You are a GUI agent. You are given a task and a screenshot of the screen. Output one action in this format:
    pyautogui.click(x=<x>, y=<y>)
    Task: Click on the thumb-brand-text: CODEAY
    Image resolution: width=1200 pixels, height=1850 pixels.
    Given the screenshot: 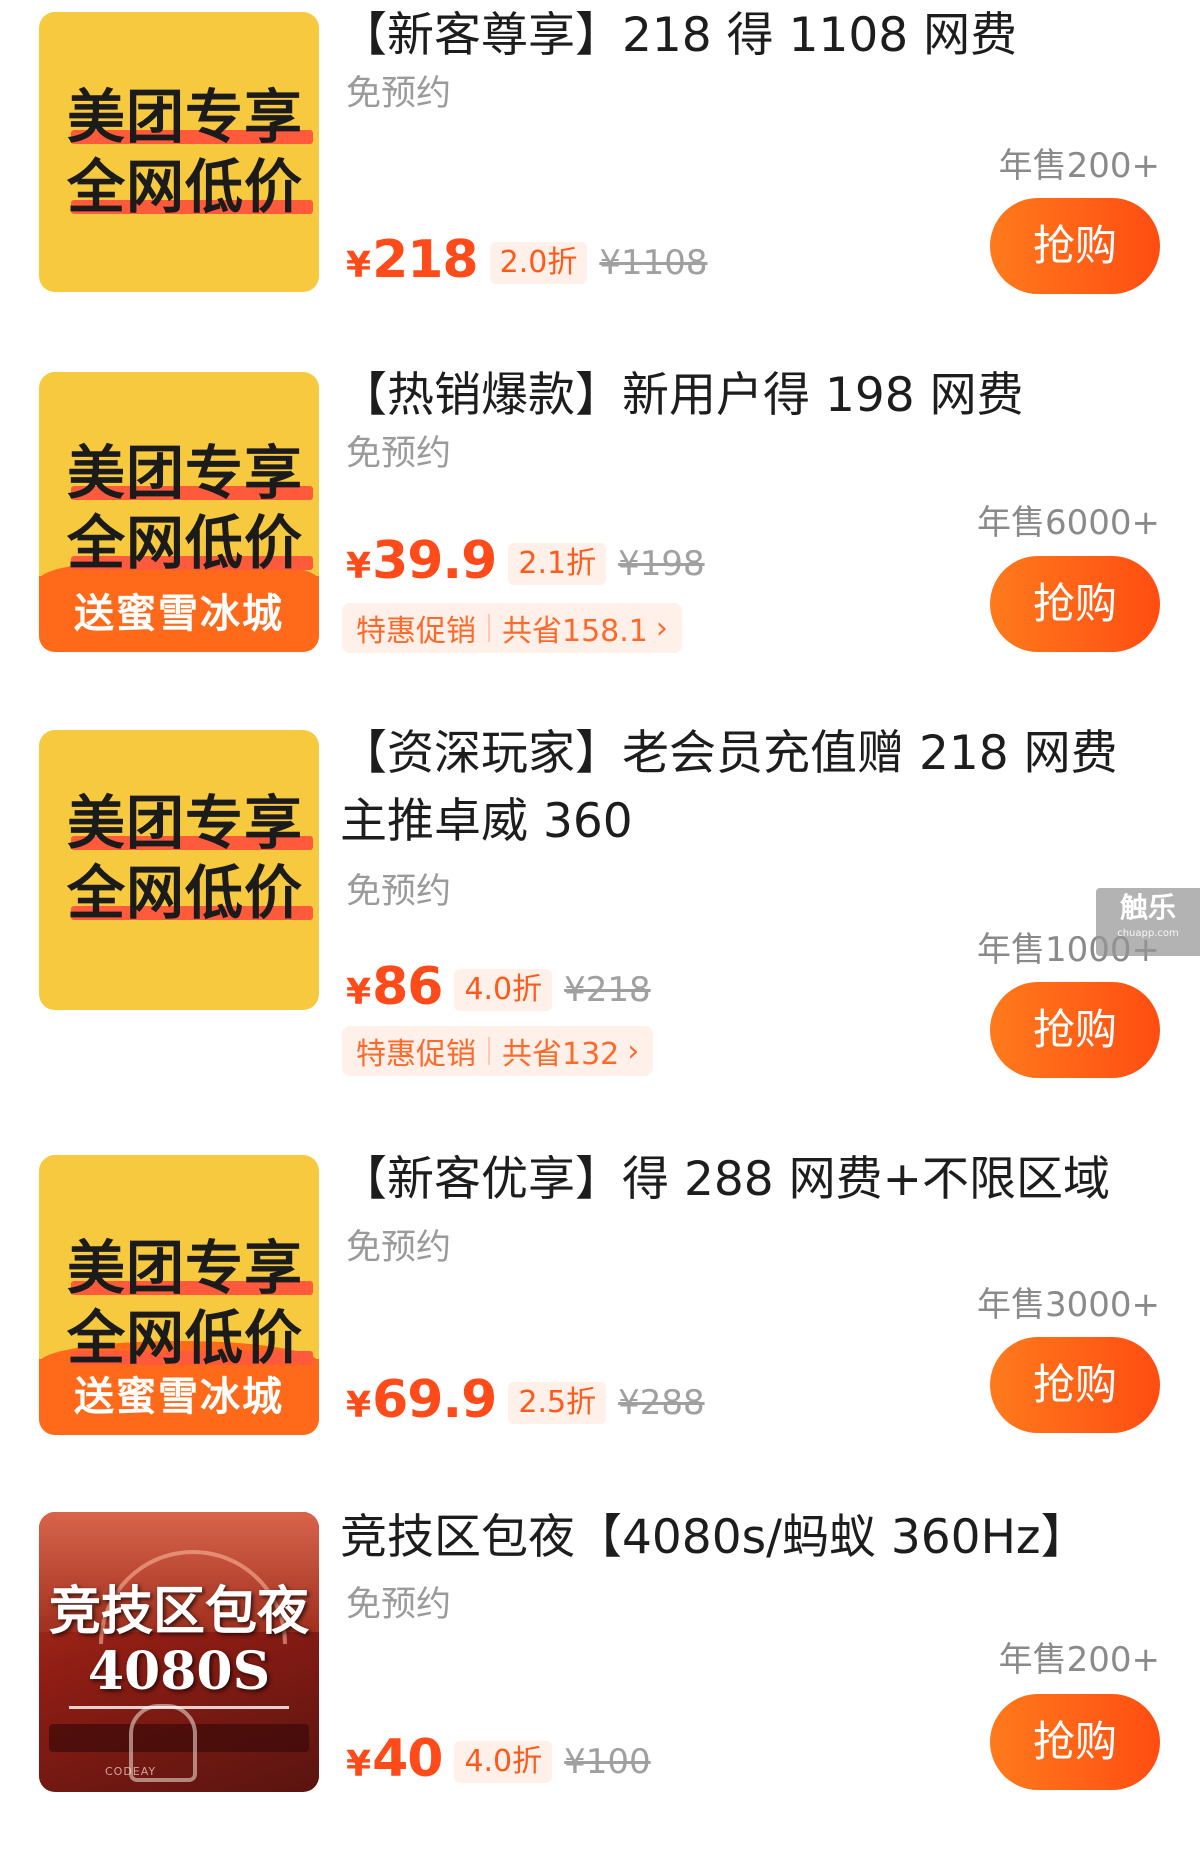 What is the action you would take?
    pyautogui.click(x=131, y=1771)
    